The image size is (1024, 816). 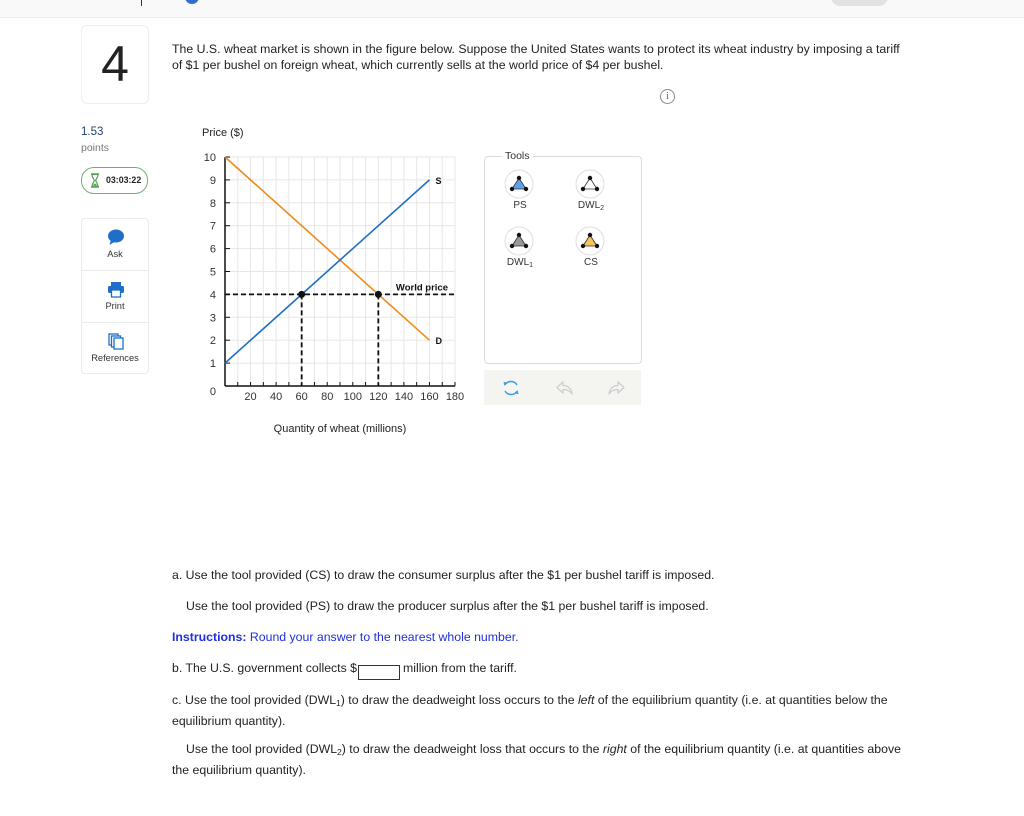 I want to click on redo-icon, so click(x=616, y=388).